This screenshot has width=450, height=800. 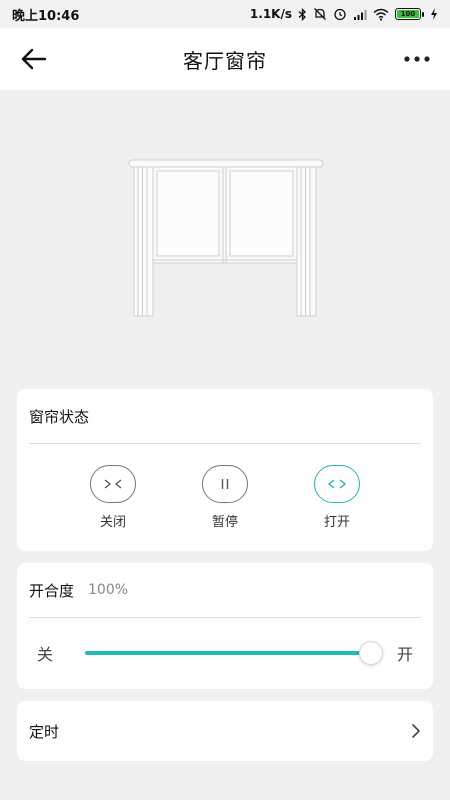 I want to click on back-button, so click(x=34, y=59).